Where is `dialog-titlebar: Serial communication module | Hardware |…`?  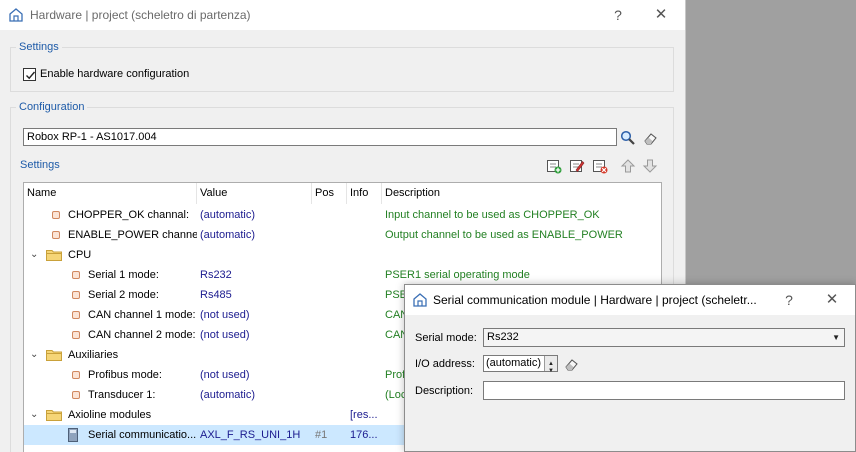 dialog-titlebar: Serial communication module | Hardware |… is located at coordinates (630, 300).